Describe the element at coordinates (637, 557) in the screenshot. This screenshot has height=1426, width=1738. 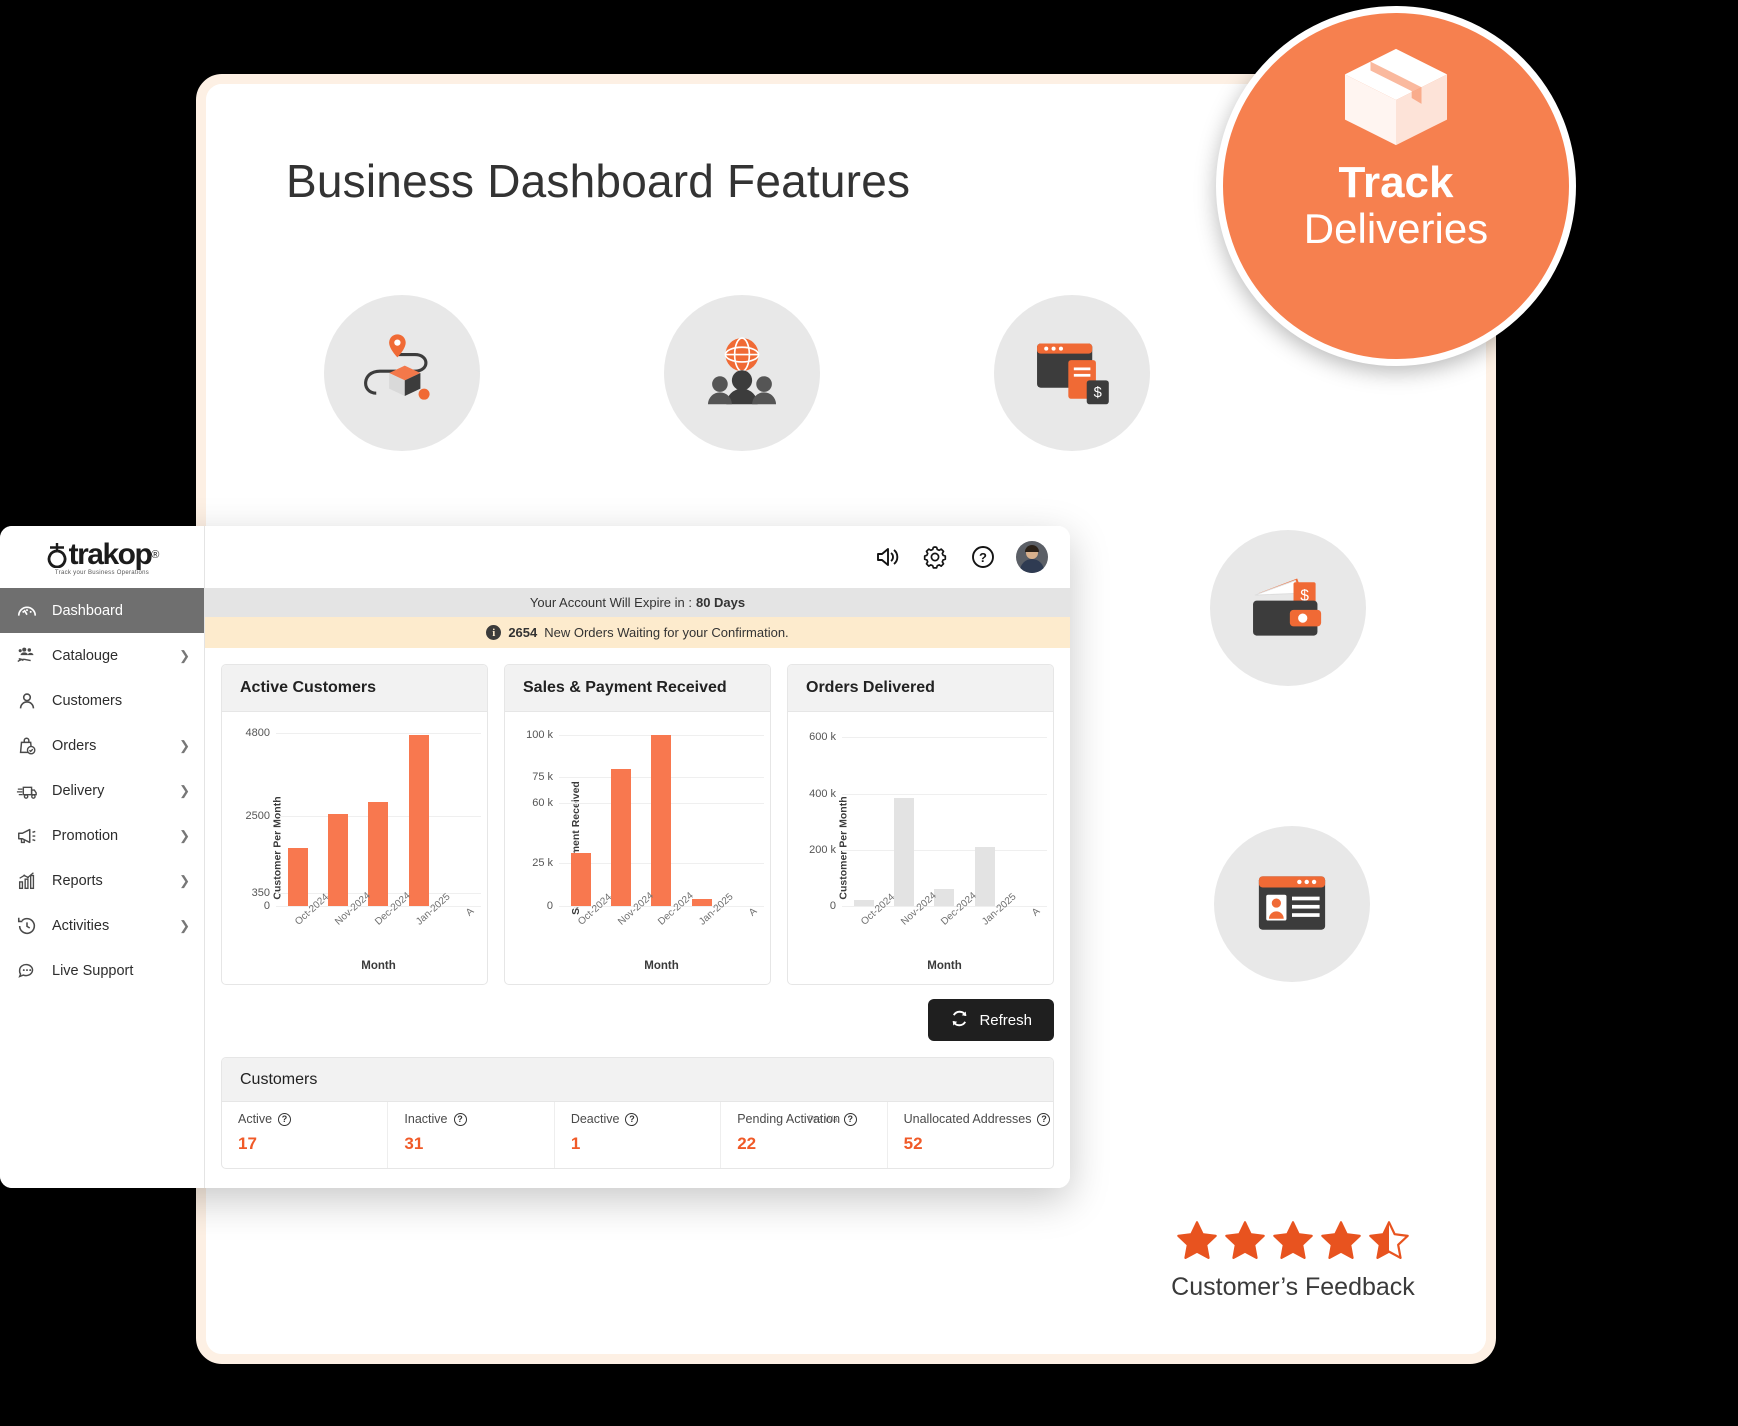
I see `dashboard-topbar: ?` at that location.